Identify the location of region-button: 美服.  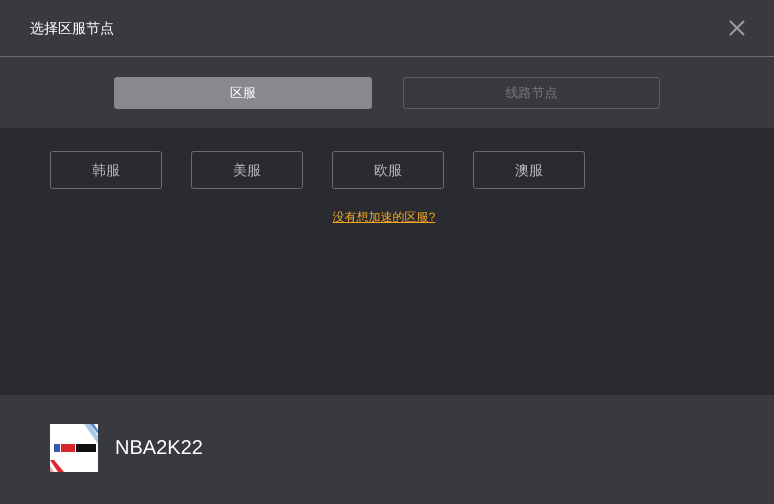
(247, 170).